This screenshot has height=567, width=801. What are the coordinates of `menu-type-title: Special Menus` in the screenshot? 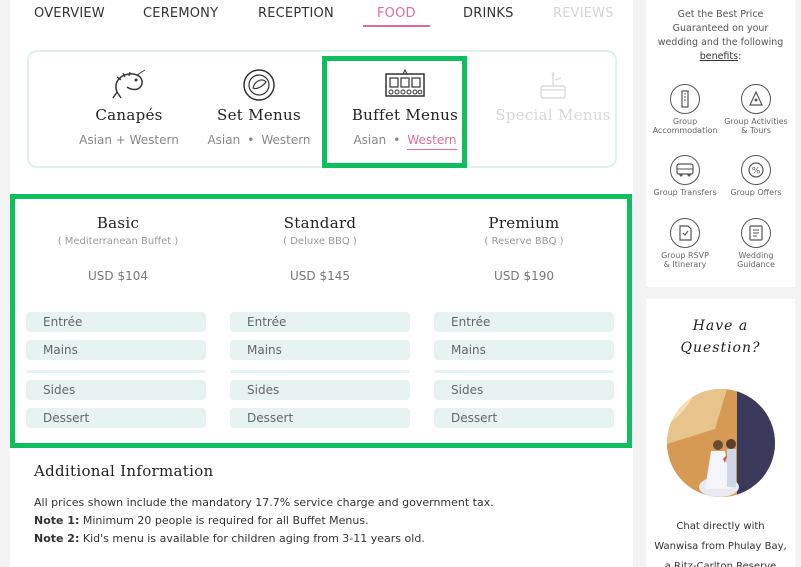 It's located at (553, 115).